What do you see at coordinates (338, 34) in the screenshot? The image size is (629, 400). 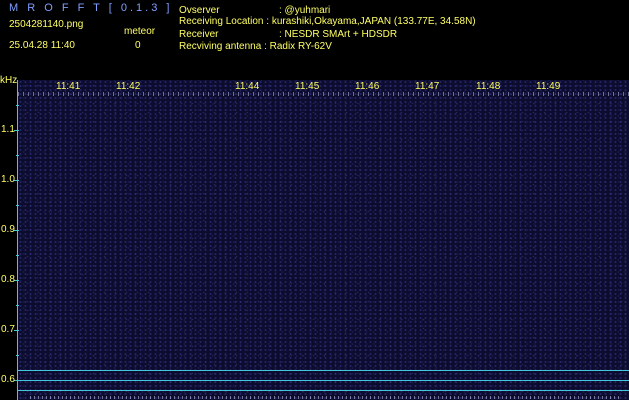 I see `receiver-value: : NESDR SMArt + HDSDR` at bounding box center [338, 34].